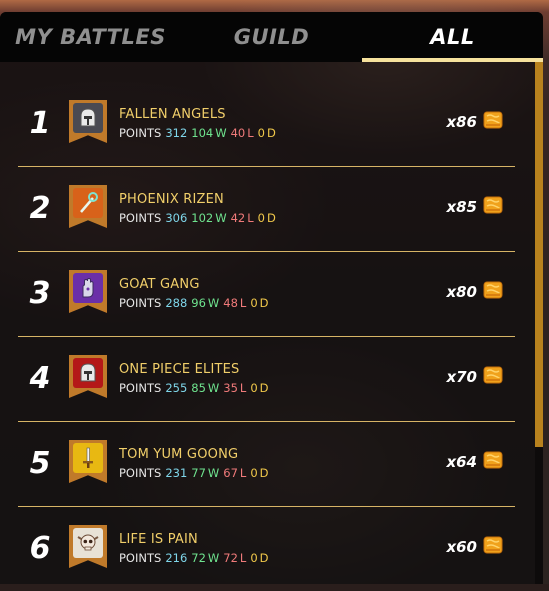 The height and width of the screenshot is (591, 549). I want to click on hand-icon, so click(88, 288).